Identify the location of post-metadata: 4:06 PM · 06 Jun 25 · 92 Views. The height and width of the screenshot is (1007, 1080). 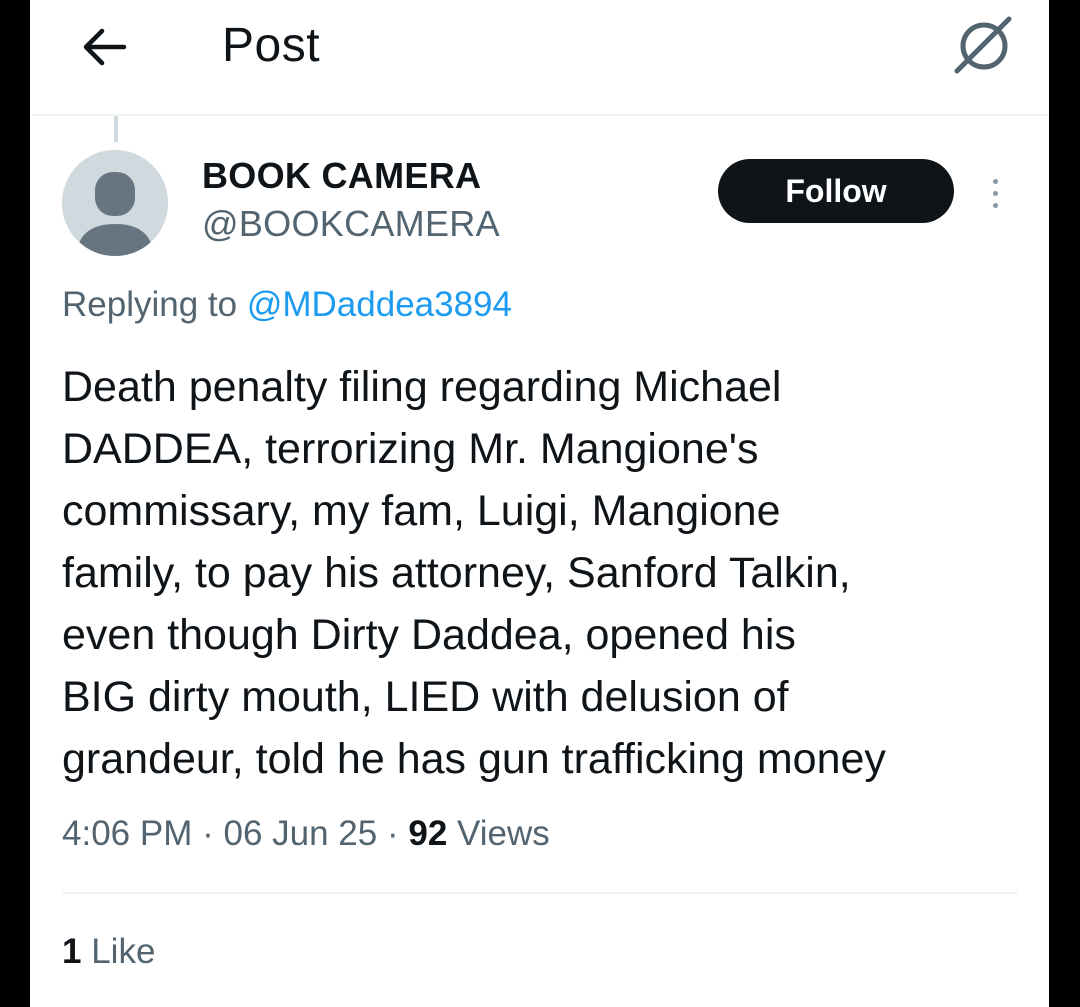
(306, 834).